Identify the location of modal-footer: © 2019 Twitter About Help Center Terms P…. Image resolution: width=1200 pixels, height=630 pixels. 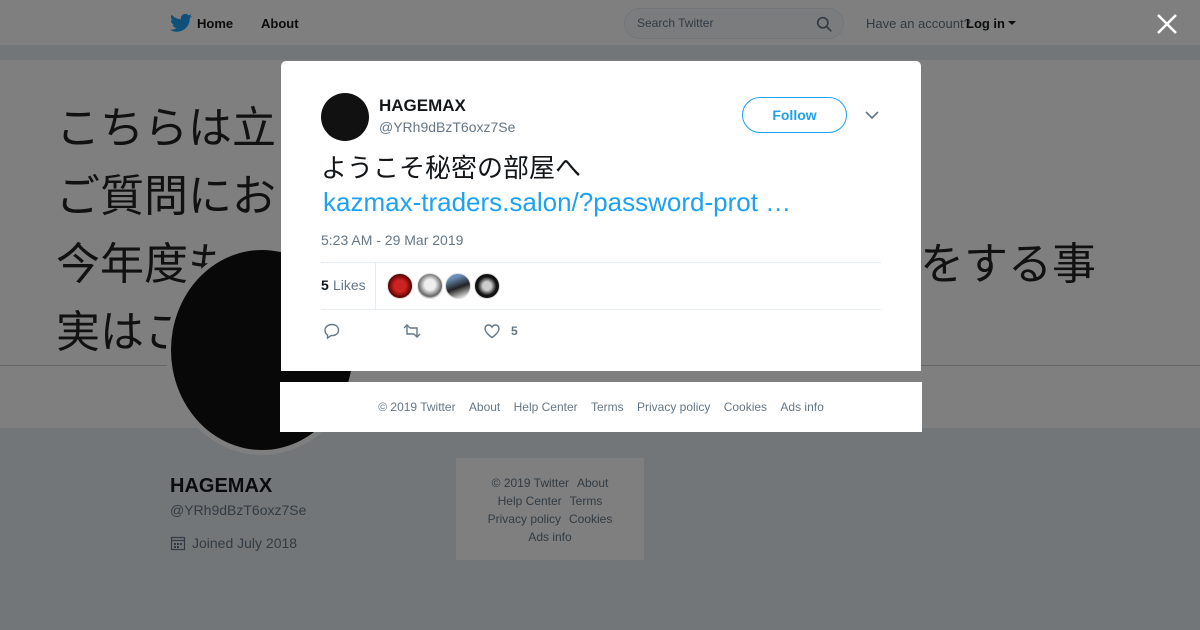
(601, 407).